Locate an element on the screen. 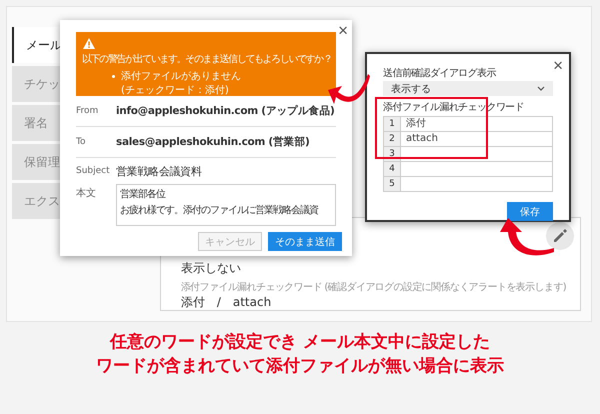 The image size is (600, 414). dropdown: 表示する is located at coordinates (468, 88).